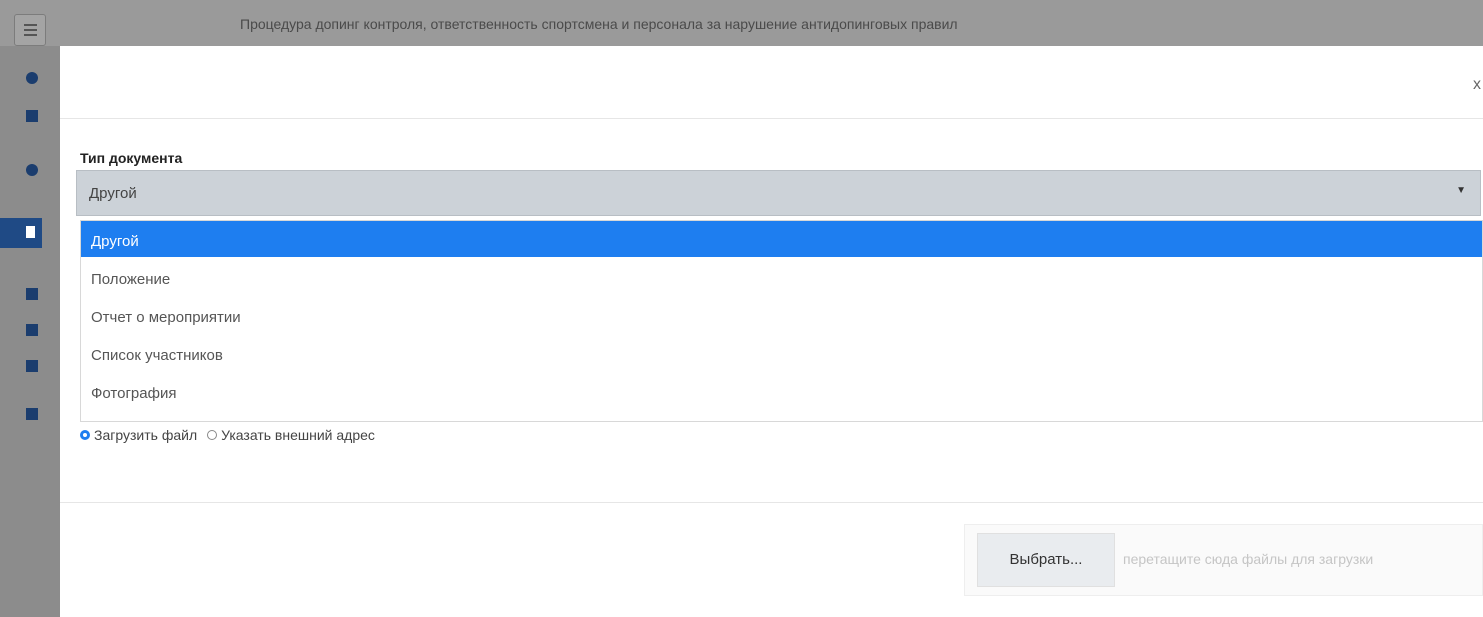  Describe the element at coordinates (1248, 559) in the screenshot. I see `drop-hint: перетащите сюда файлы для загрузки` at that location.